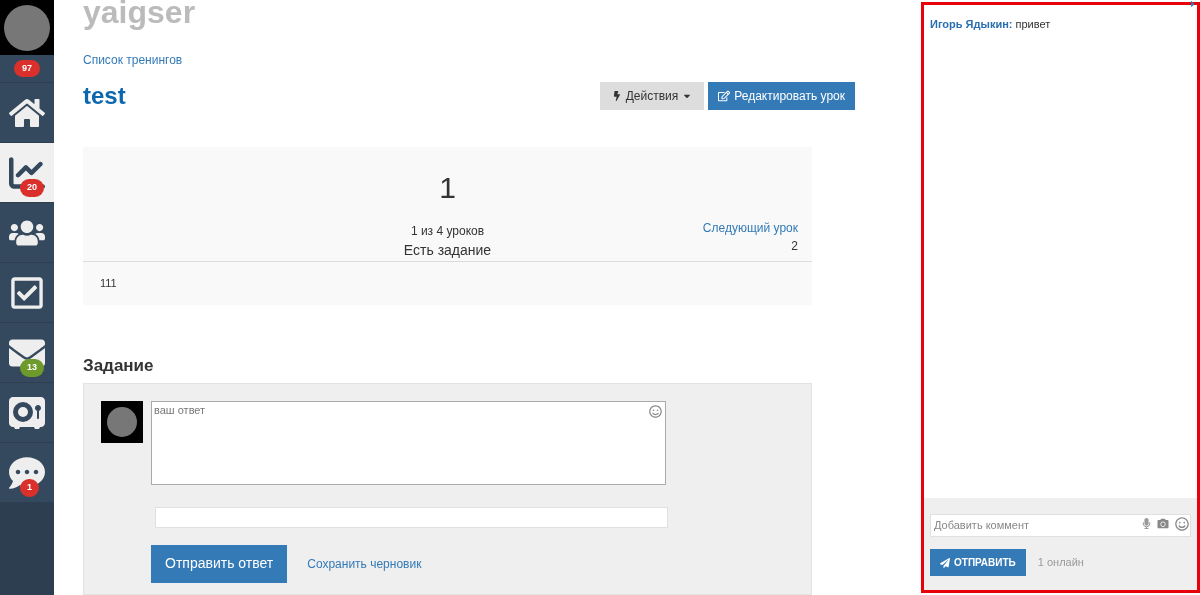  What do you see at coordinates (408, 442) in the screenshot?
I see `answer-field: ваш ответ` at bounding box center [408, 442].